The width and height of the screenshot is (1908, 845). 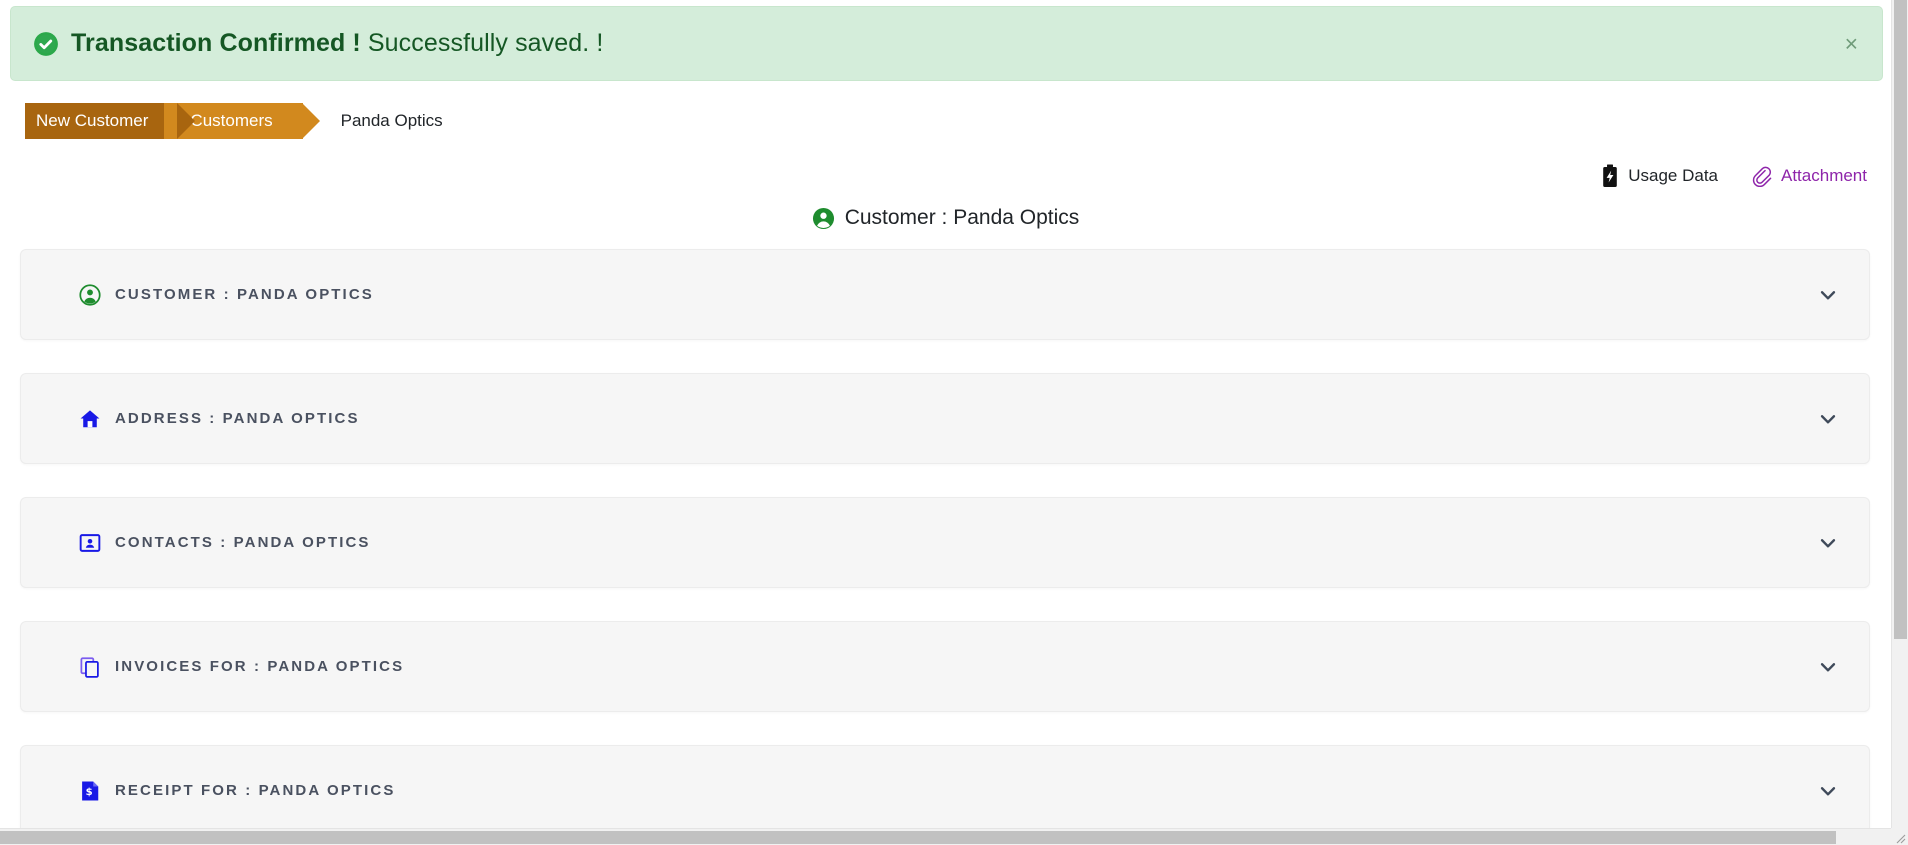 I want to click on accordion-panel-title: ADDRESS : PANDA OPTICS, so click(x=237, y=418).